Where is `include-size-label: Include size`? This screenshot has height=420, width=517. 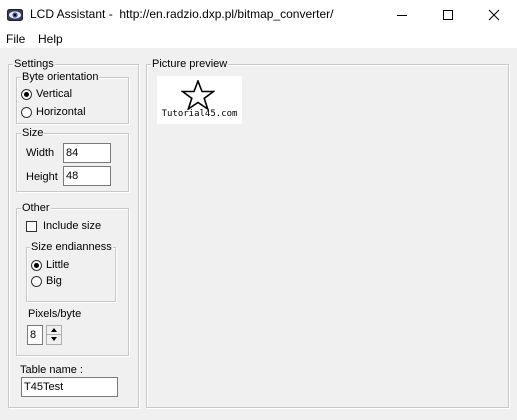
include-size-label: Include size is located at coordinates (72, 226).